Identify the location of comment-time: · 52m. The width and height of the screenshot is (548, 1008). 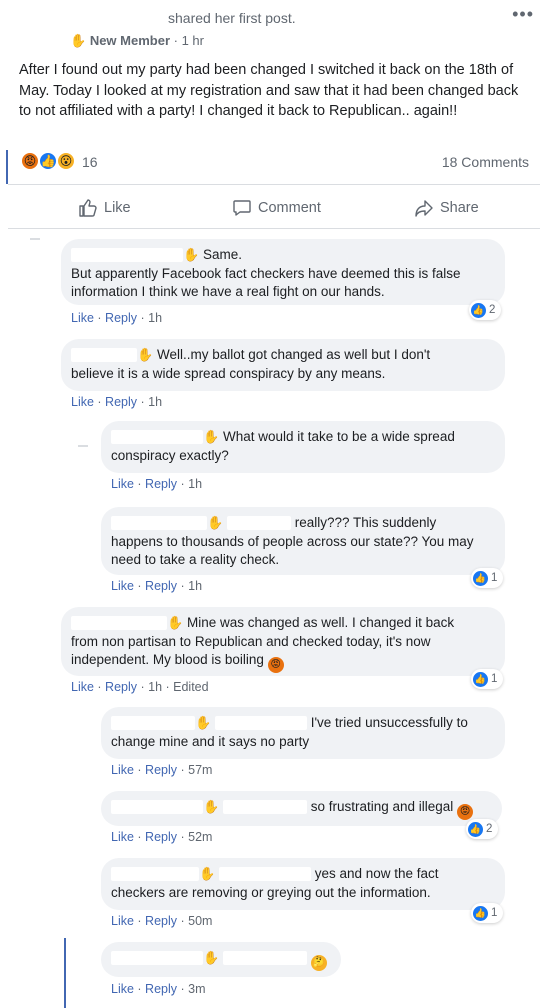
(197, 837).